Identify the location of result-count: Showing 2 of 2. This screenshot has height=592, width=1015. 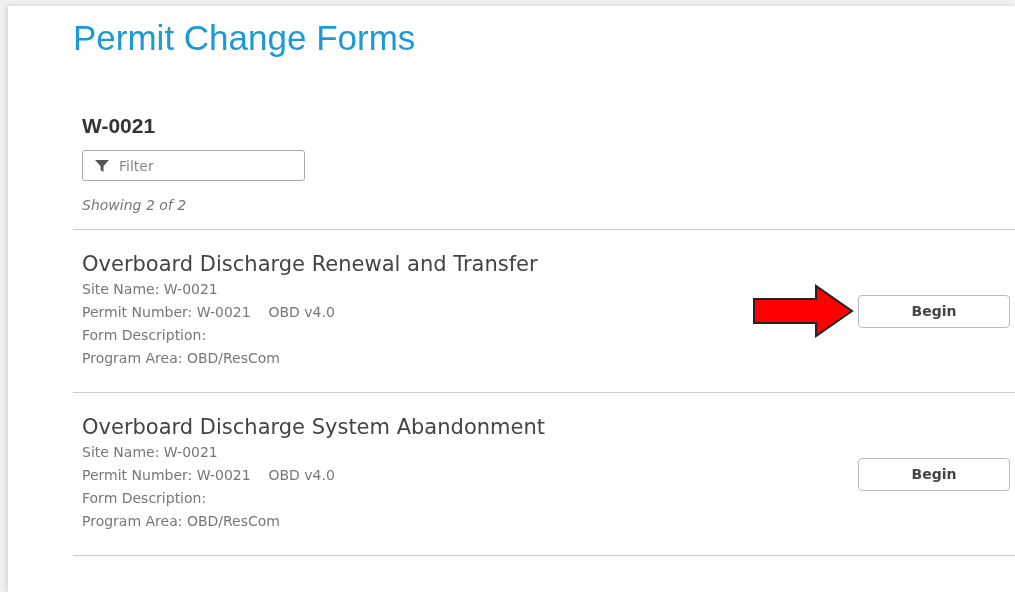
(135, 205).